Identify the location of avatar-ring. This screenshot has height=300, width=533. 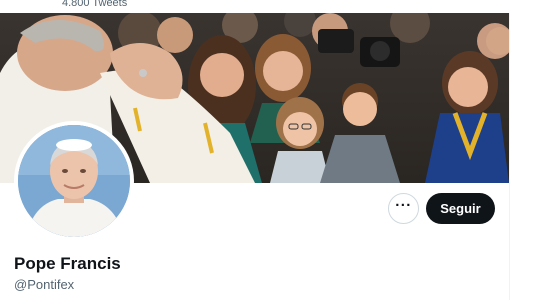
(74, 181).